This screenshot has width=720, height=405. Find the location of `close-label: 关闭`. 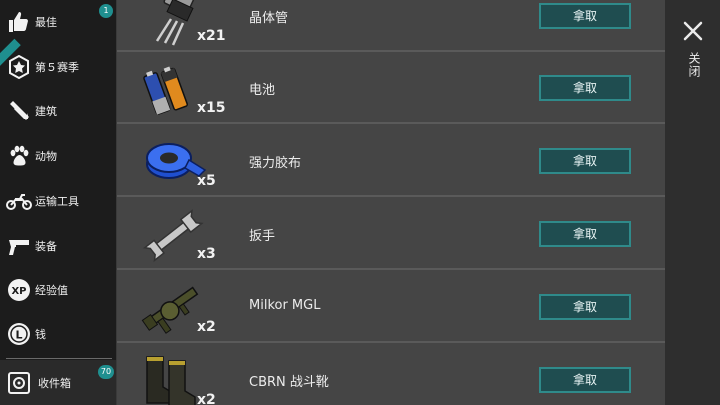

close-label: 关闭 is located at coordinates (692, 65).